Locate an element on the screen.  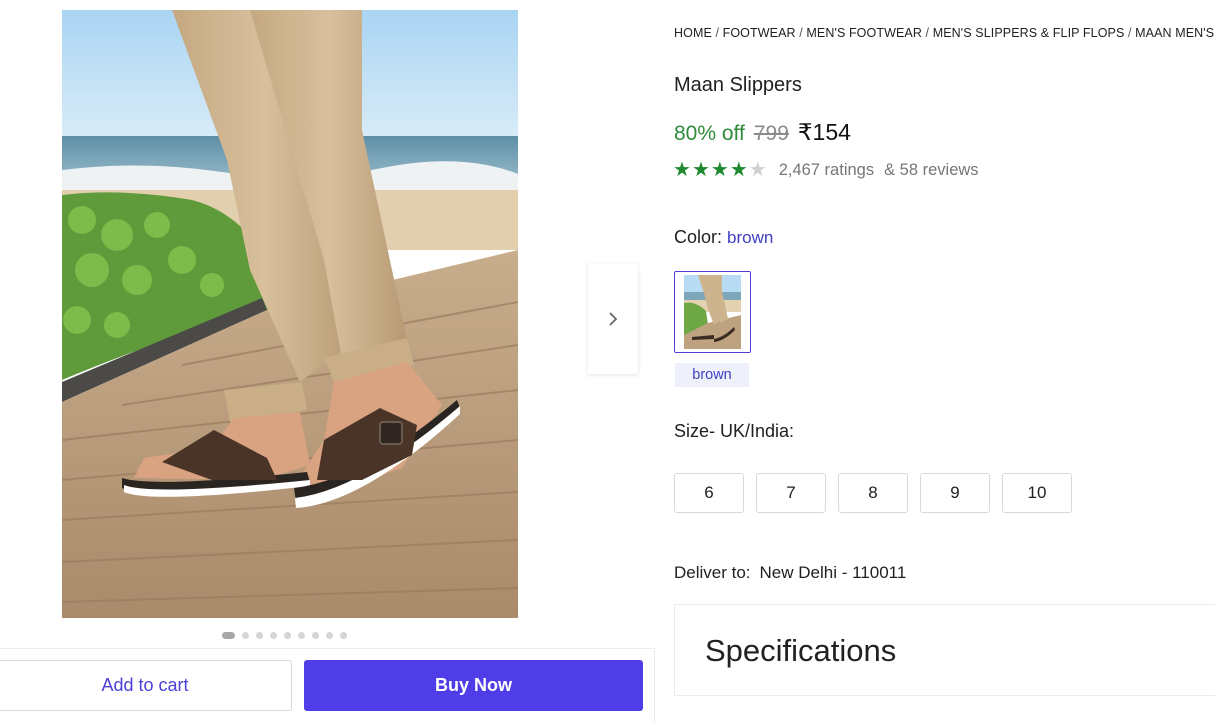
buy-now-button: Buy Now is located at coordinates (473, 685).